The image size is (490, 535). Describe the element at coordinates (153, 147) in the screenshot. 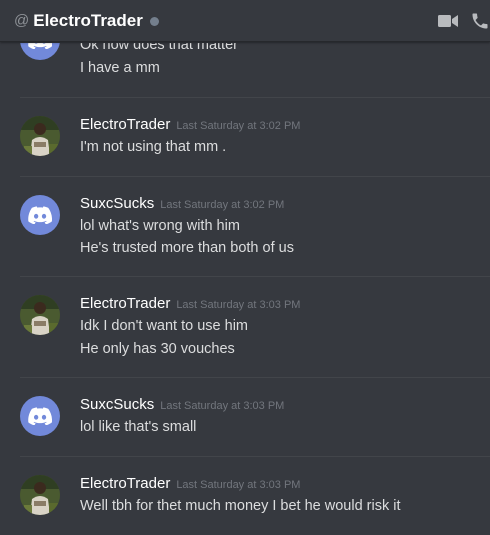

I see `message-text: I'm not using that mm .` at that location.